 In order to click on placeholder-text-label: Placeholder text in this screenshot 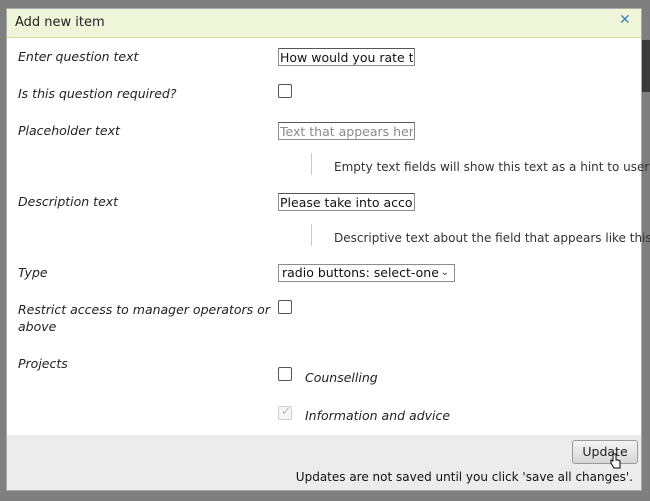, I will do `click(69, 130)`.